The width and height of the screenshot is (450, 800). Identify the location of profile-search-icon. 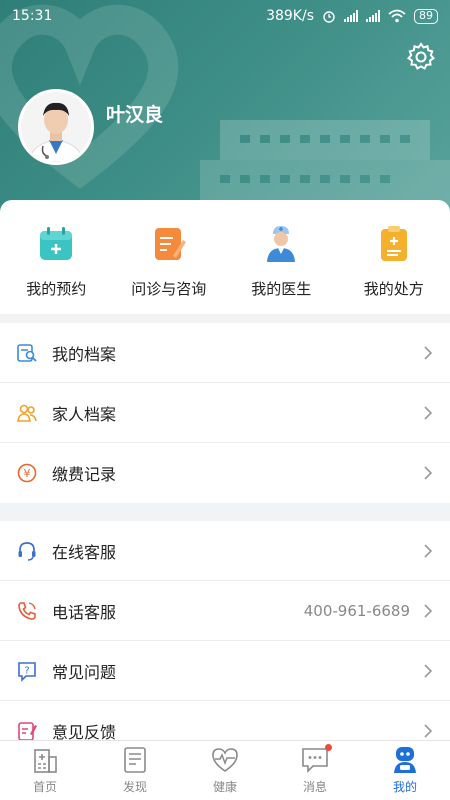
(27, 353).